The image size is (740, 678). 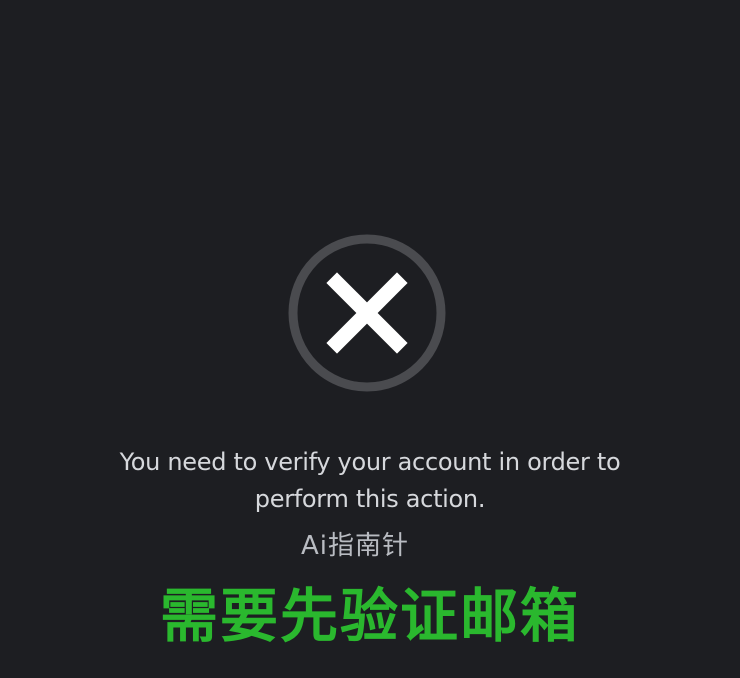 I want to click on error-icon, so click(x=367, y=313).